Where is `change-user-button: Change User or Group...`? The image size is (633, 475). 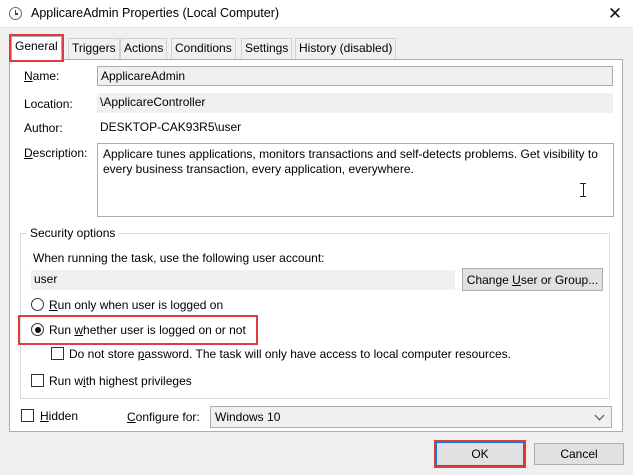 change-user-button: Change User or Group... is located at coordinates (532, 279).